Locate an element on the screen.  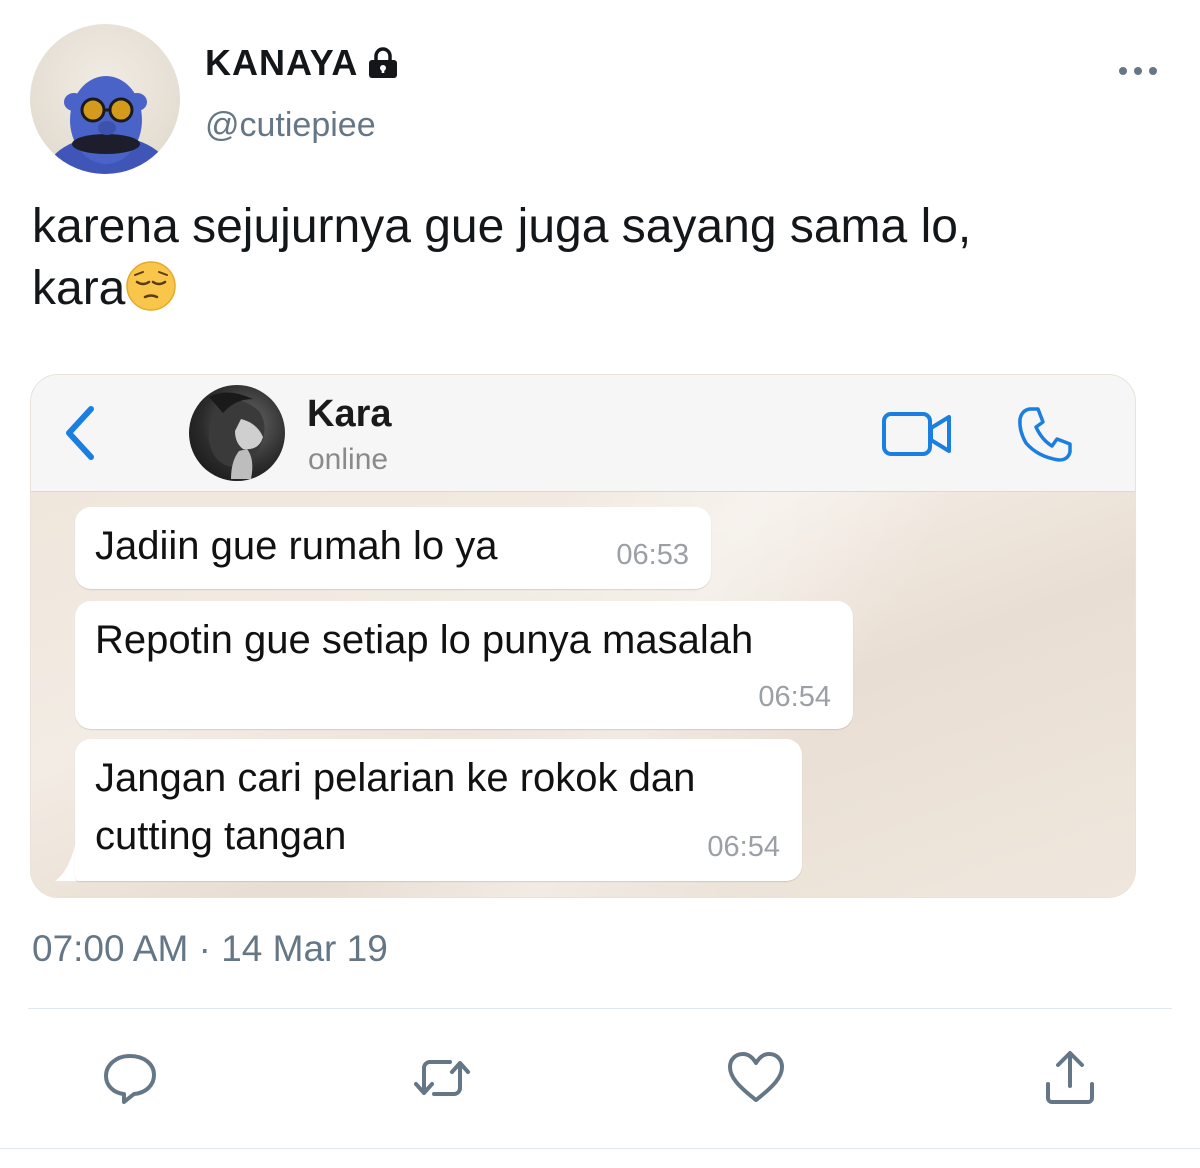
share-icon is located at coordinates (1070, 1078).